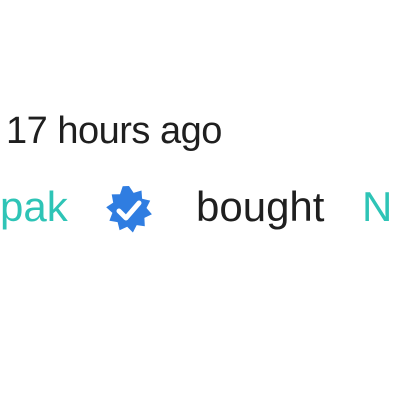 This screenshot has width=400, height=400. Describe the element at coordinates (377, 207) in the screenshot. I see `item-link: N` at that location.